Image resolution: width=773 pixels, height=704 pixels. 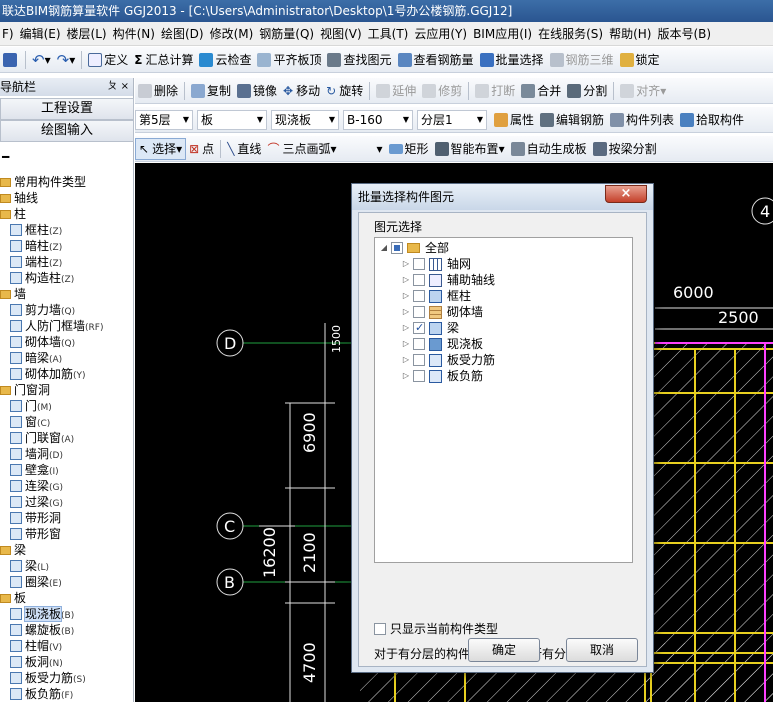 I want to click on tree-item: ▷ 板负筋, so click(x=442, y=376).